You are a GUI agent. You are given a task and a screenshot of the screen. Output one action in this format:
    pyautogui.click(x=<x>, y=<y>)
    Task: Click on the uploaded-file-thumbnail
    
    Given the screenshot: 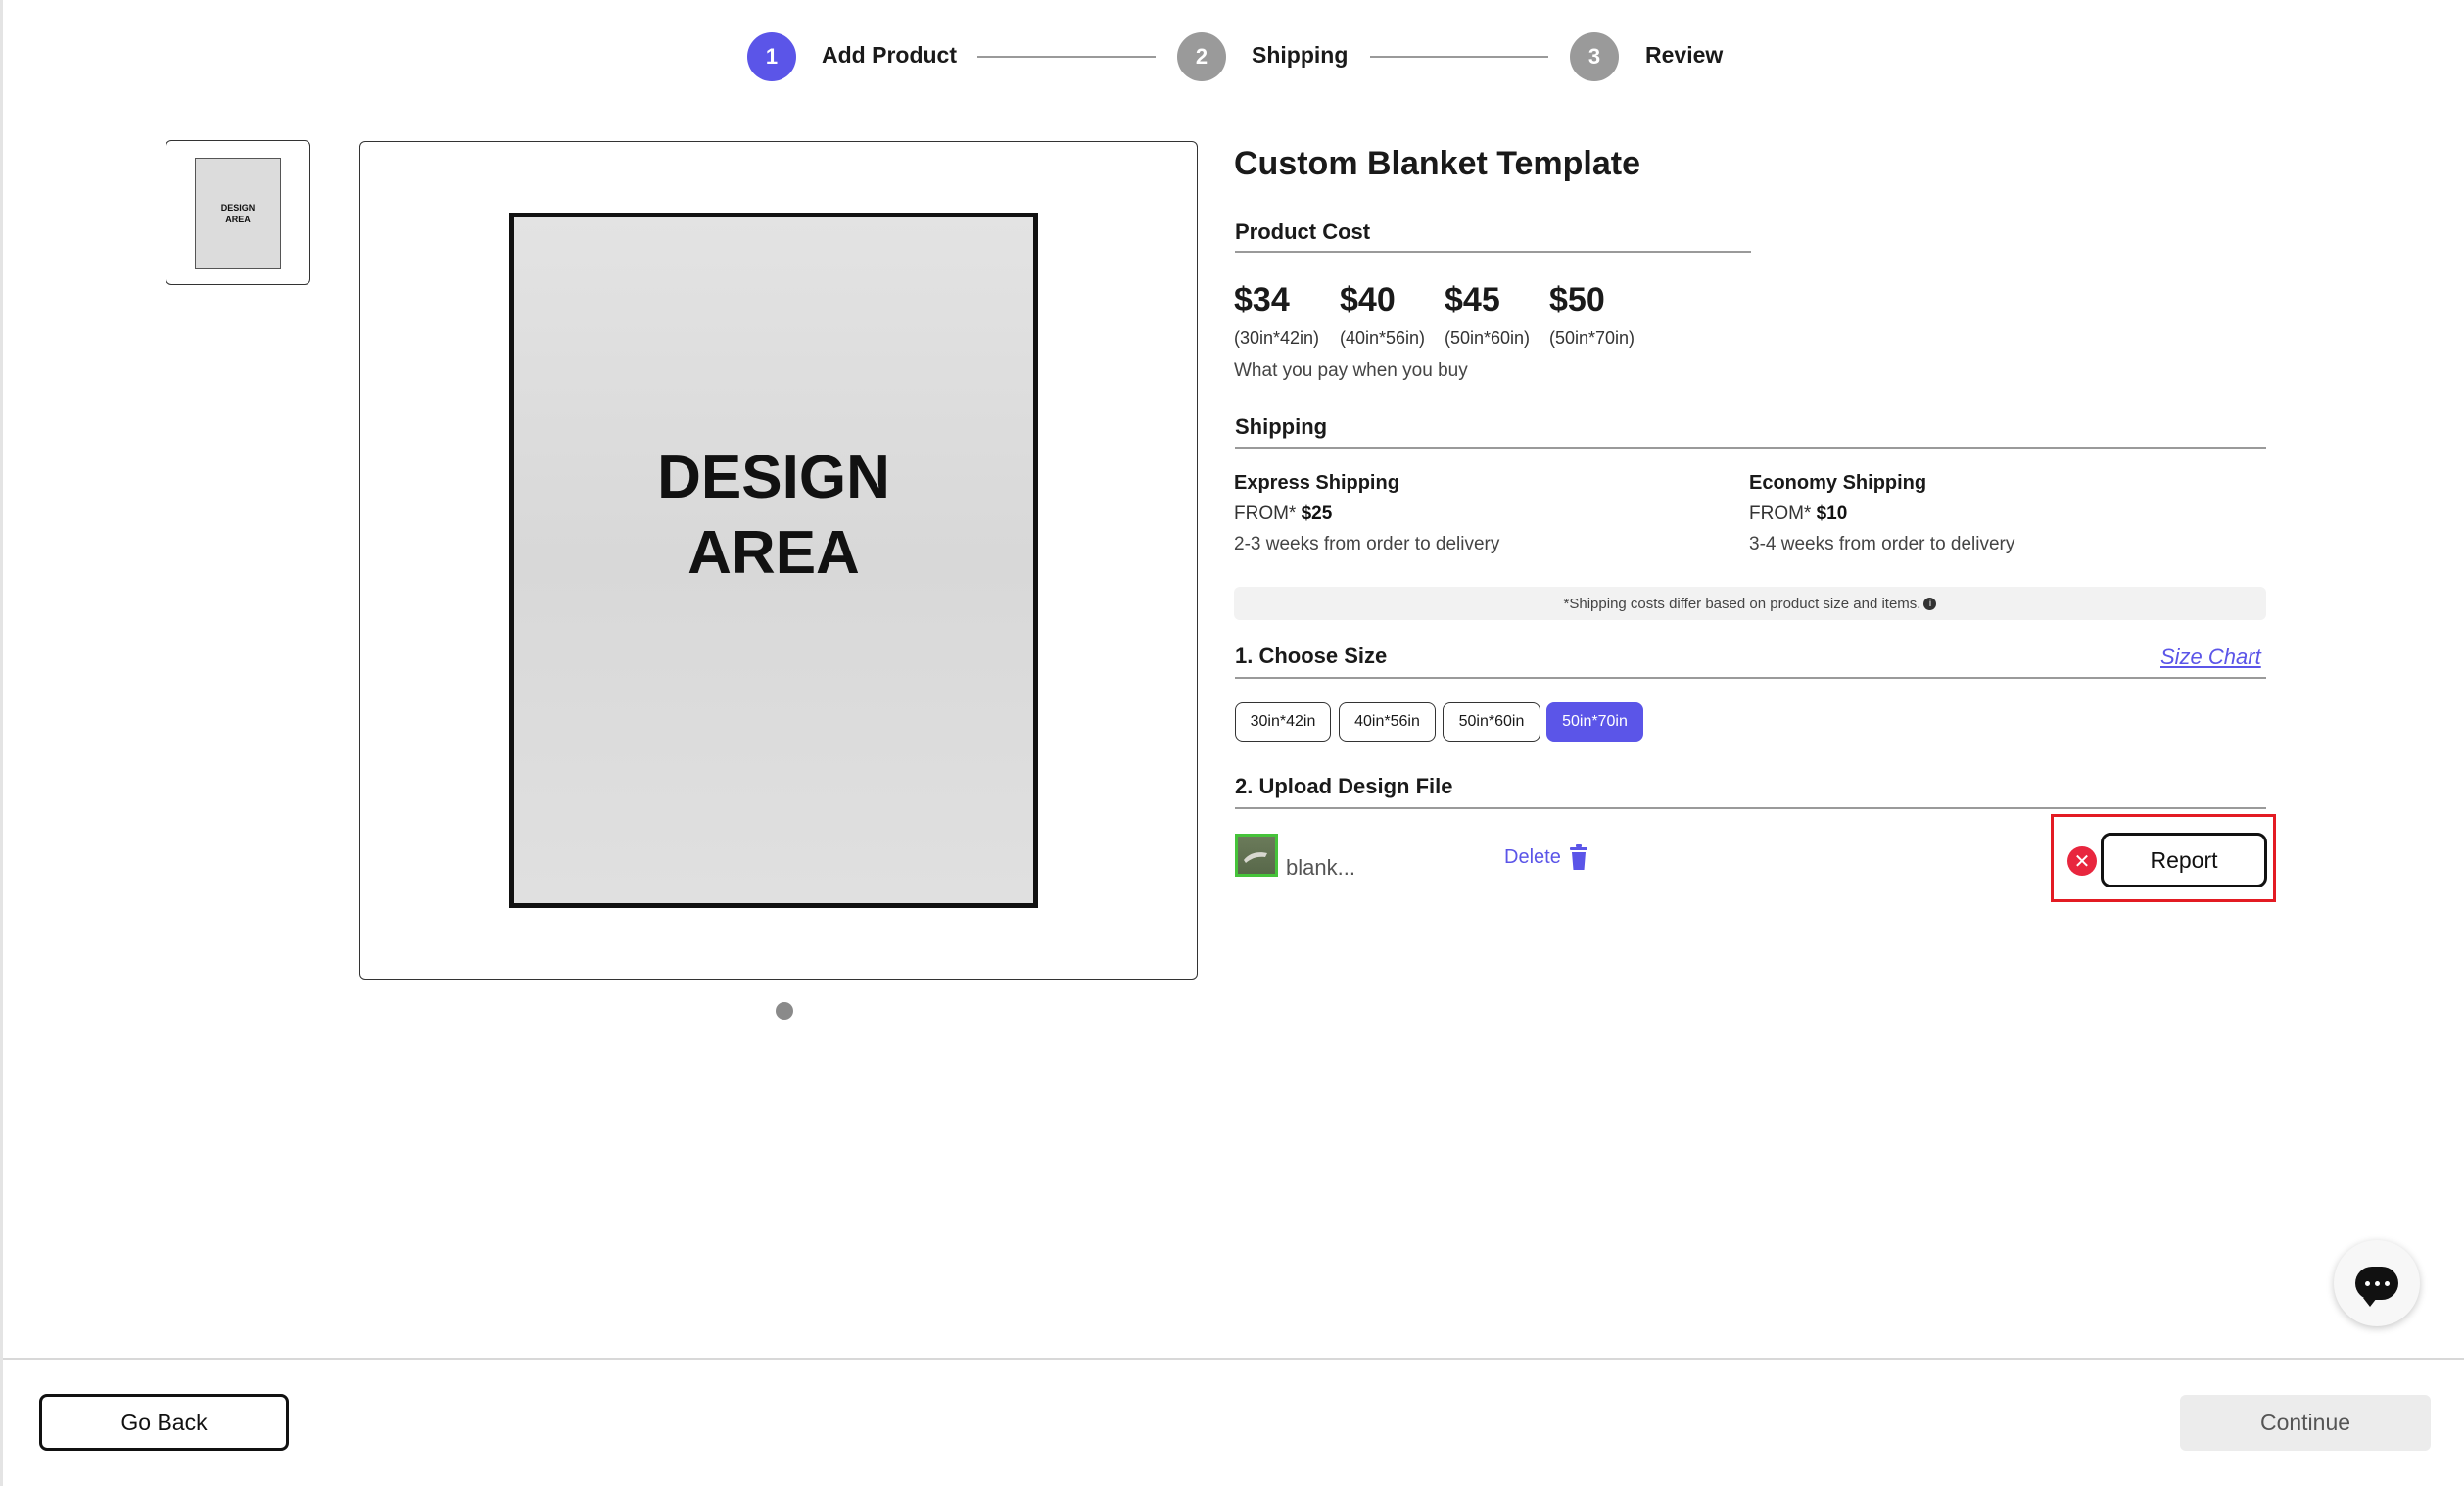 What is the action you would take?
    pyautogui.click(x=1256, y=855)
    